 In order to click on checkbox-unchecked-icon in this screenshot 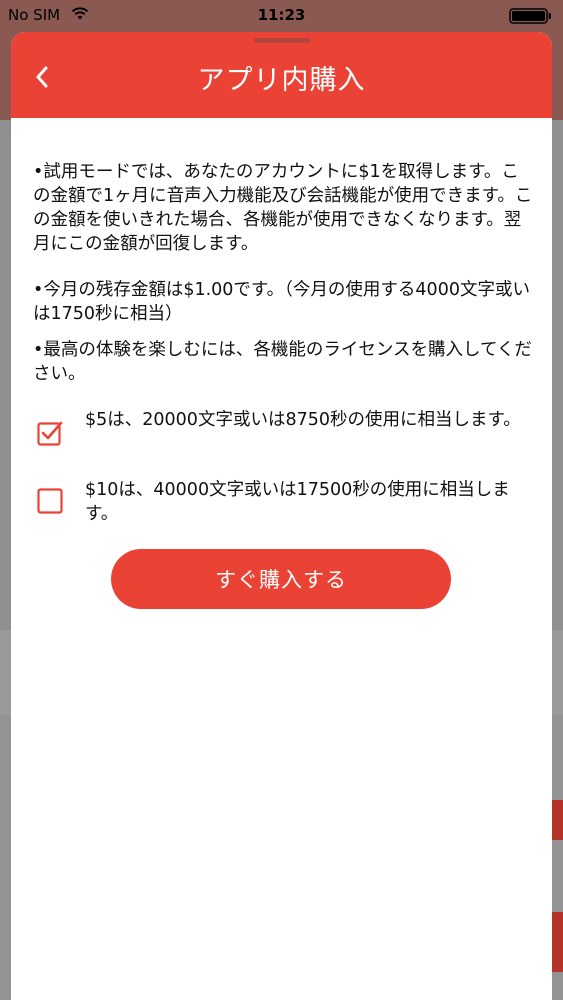, I will do `click(50, 501)`.